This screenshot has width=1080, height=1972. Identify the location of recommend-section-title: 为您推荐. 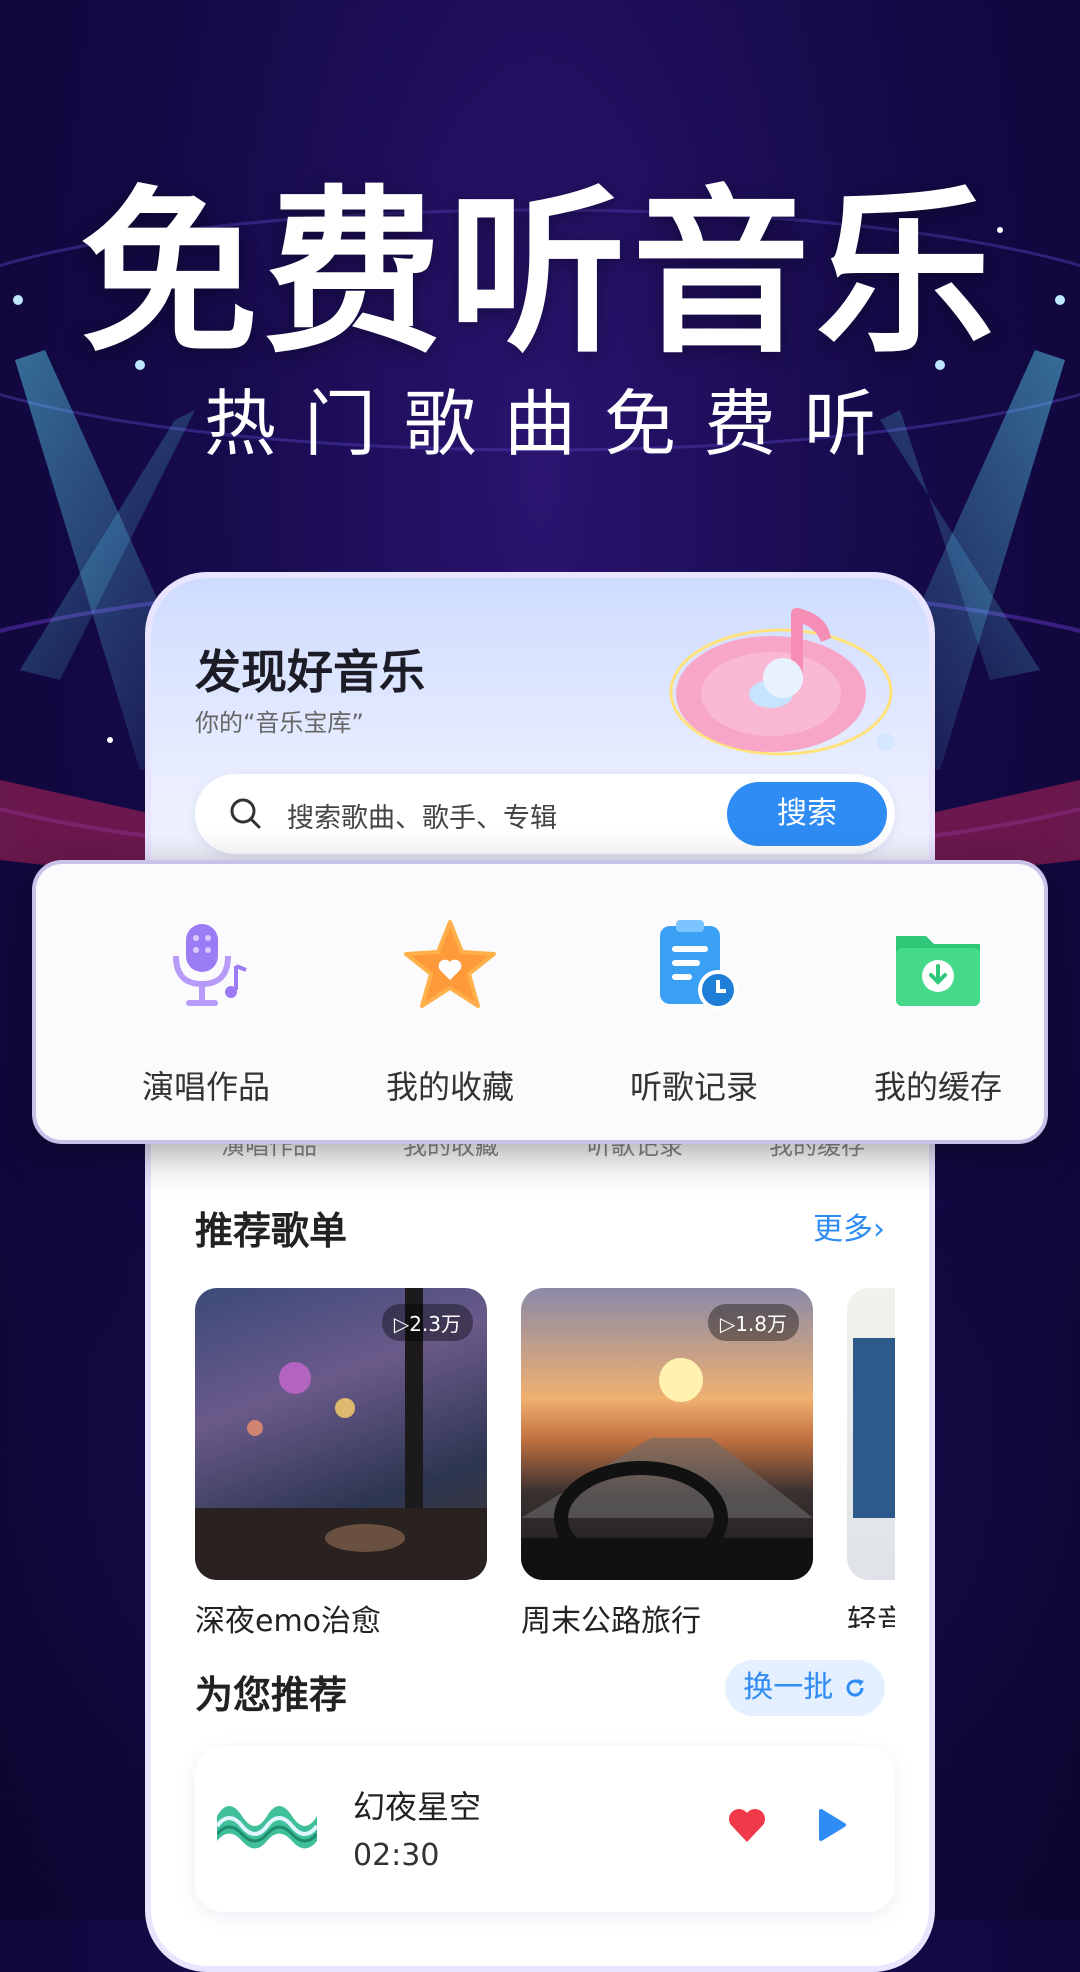
(271, 1695).